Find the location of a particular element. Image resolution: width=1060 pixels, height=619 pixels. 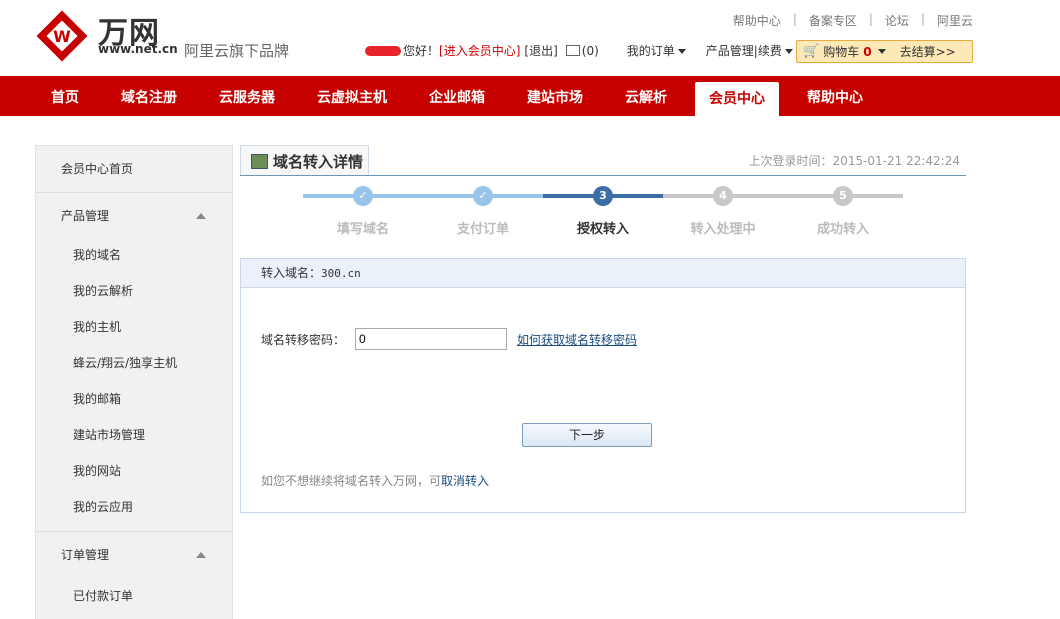

top-link-help: 帮助中心 is located at coordinates (757, 20).